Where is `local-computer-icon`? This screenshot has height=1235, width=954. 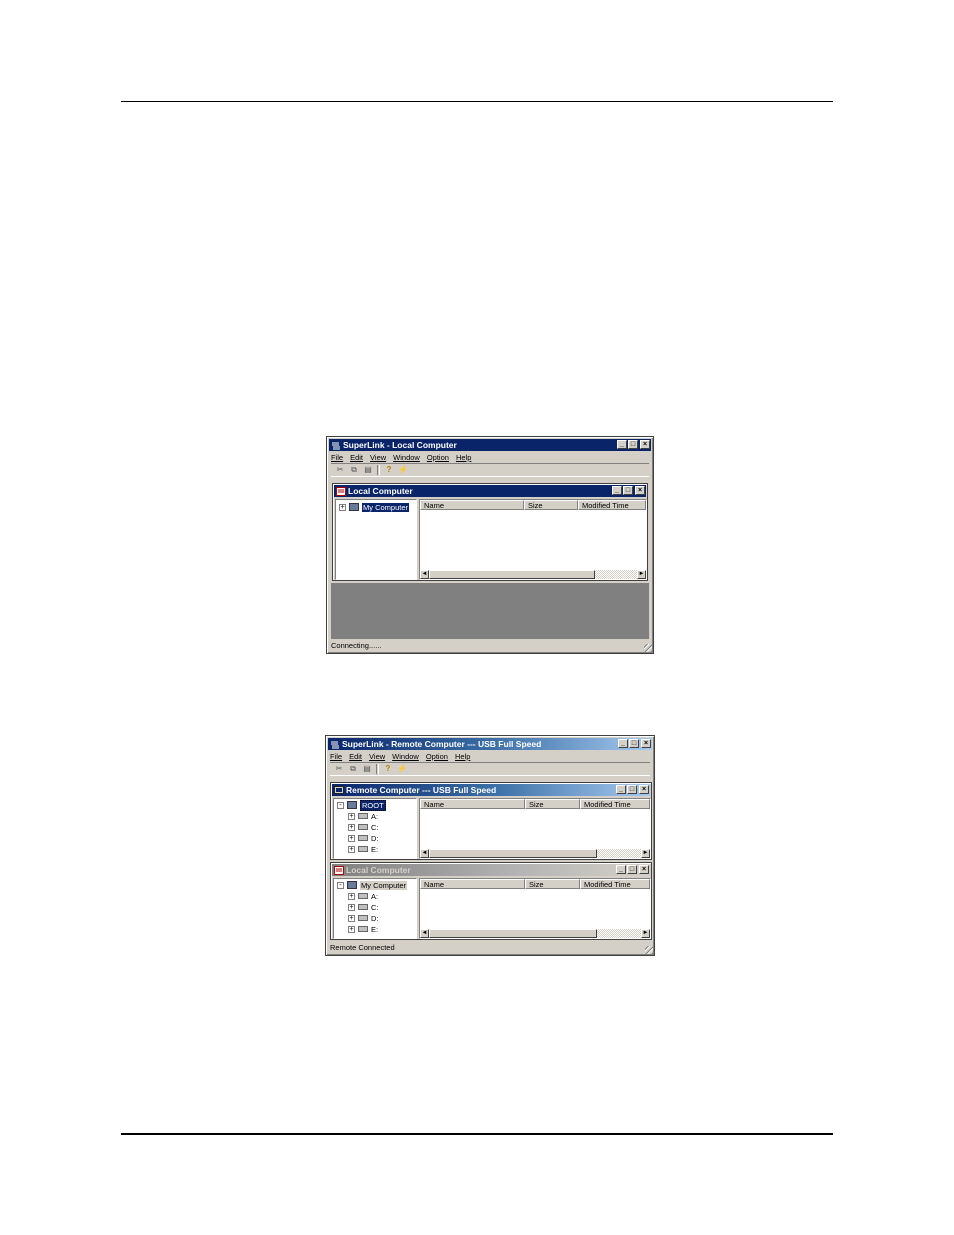 local-computer-icon is located at coordinates (339, 870).